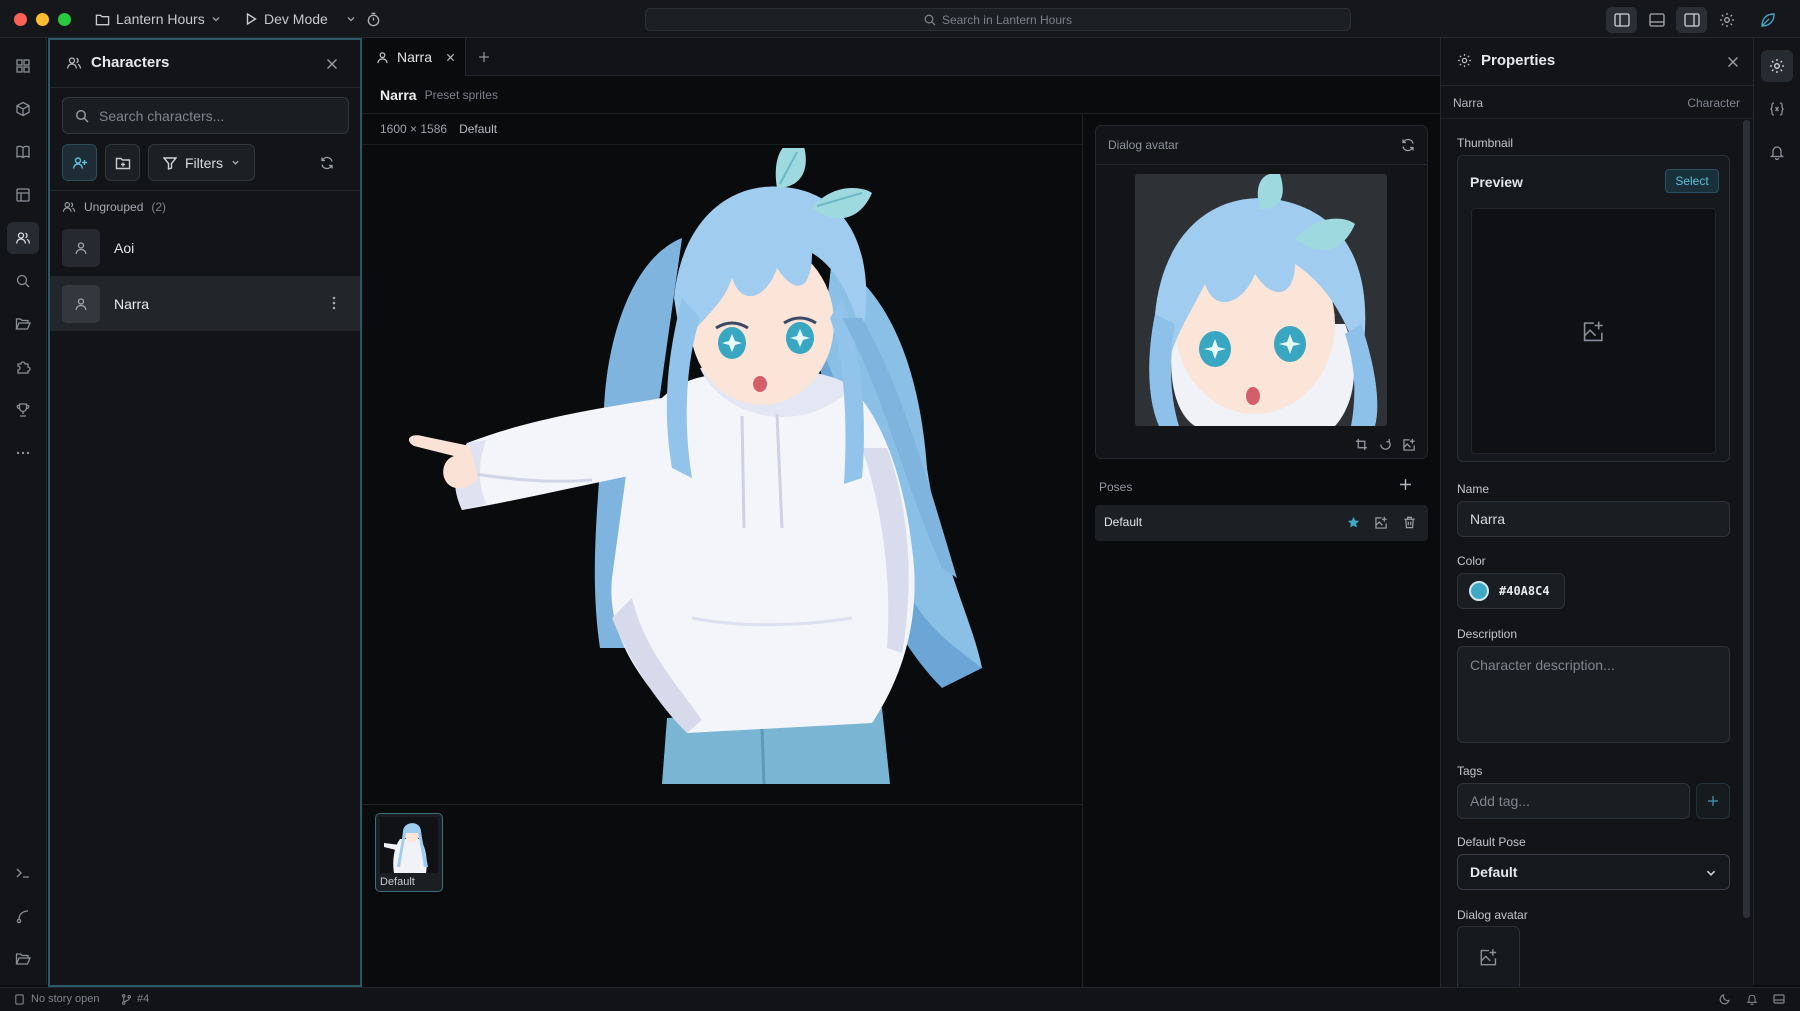 Image resolution: width=1800 pixels, height=1011 pixels. I want to click on select-label: Select, so click(1692, 181).